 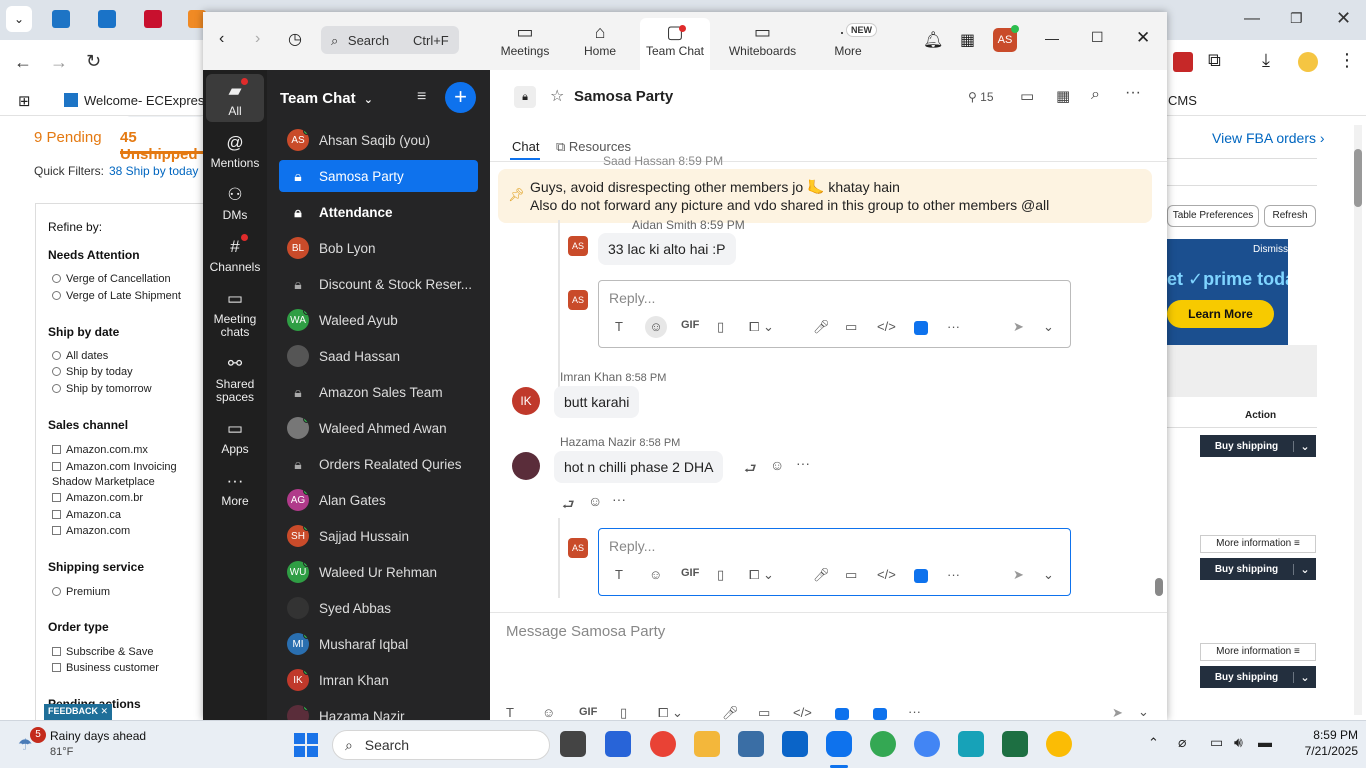 What do you see at coordinates (600, 39) in the screenshot?
I see `tab-home: ⌂ Home` at bounding box center [600, 39].